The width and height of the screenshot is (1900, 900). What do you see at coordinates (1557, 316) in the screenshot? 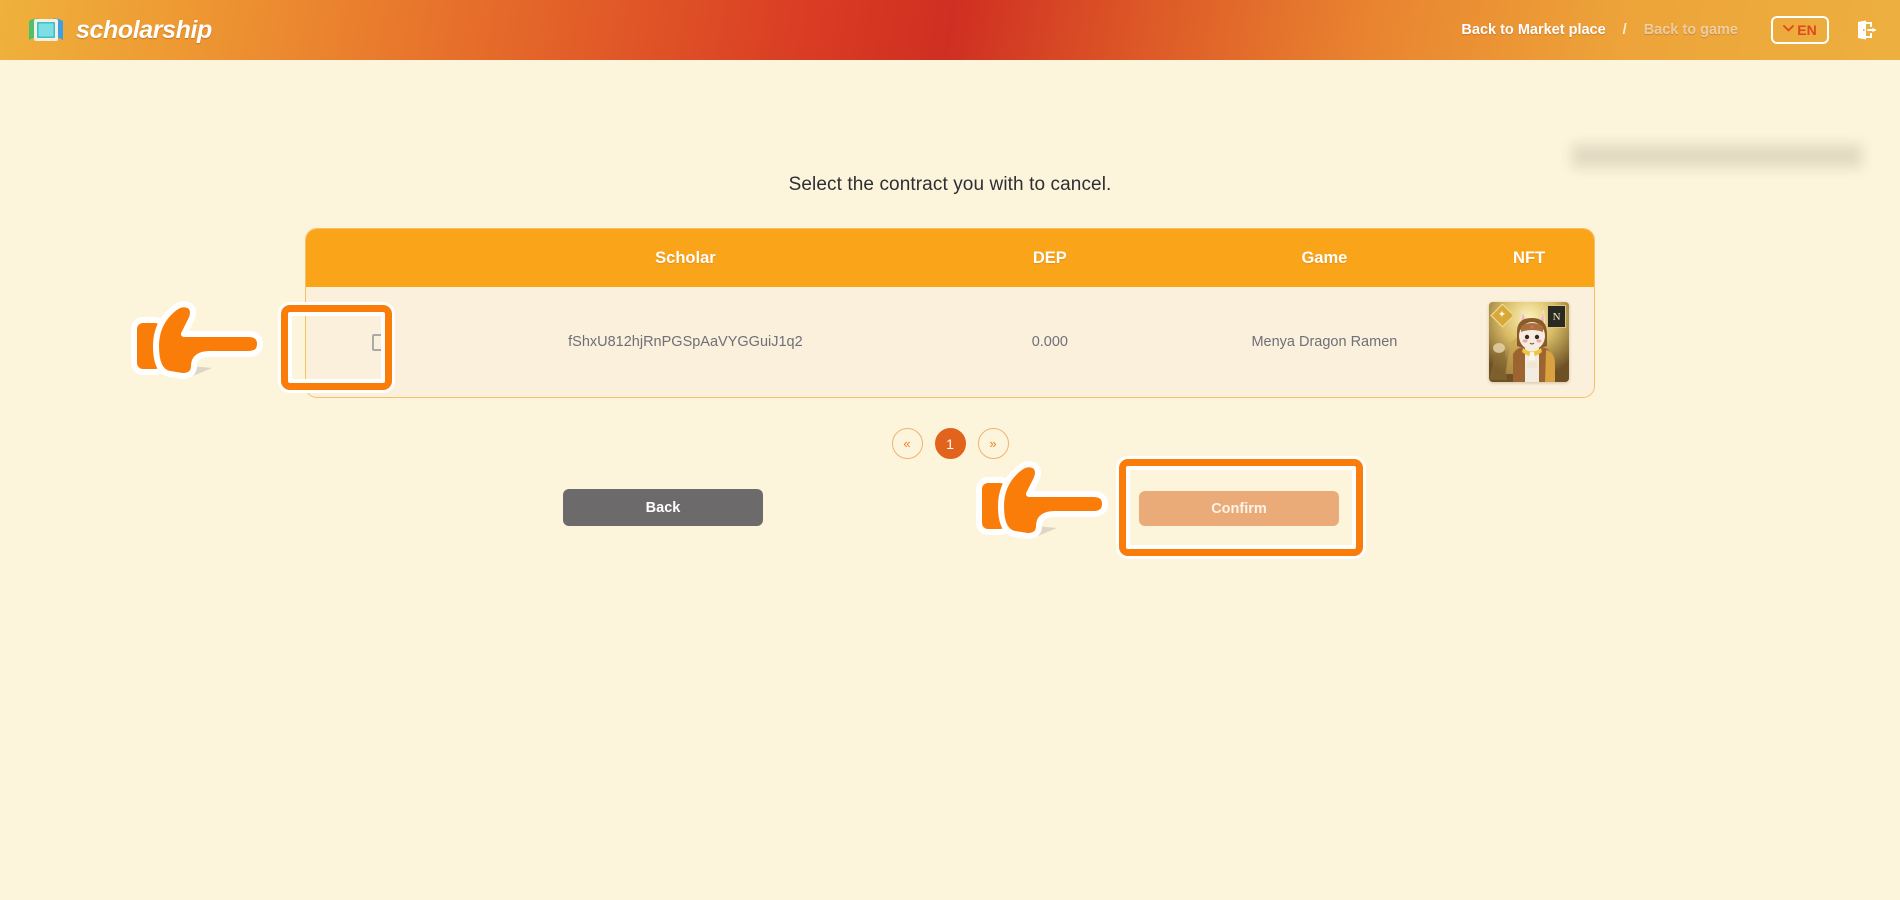
I see `nft-rank-badge: N` at bounding box center [1557, 316].